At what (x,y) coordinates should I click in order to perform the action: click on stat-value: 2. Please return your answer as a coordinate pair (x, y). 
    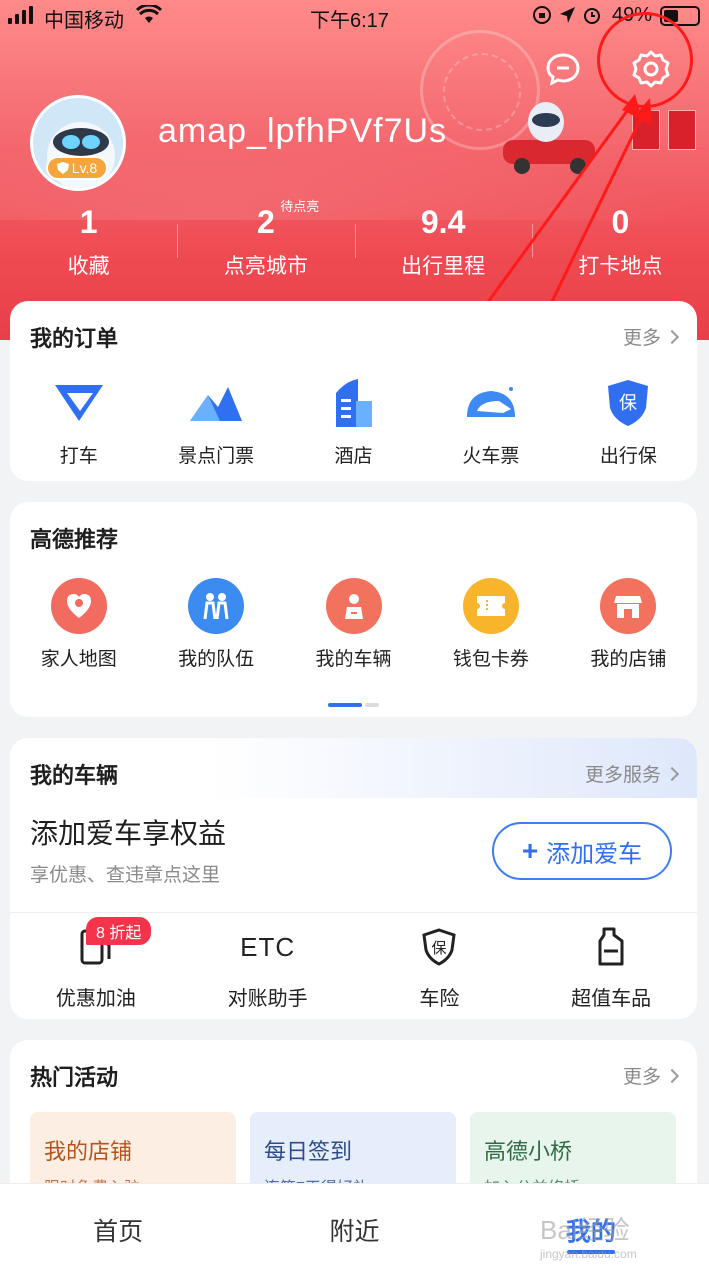
    Looking at the image, I should click on (265, 222).